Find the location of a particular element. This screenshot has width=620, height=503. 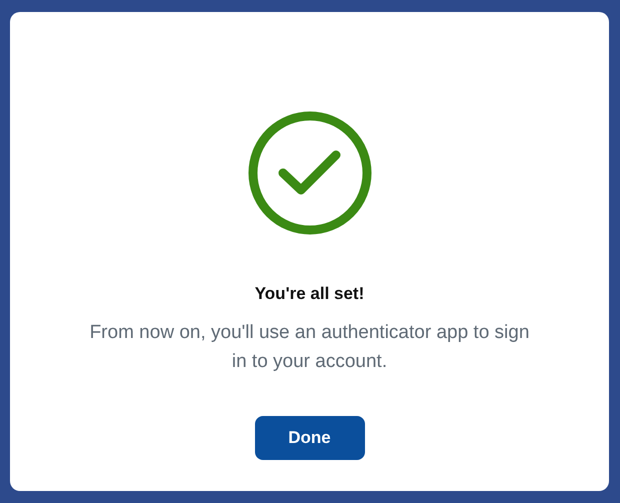

done-button: Done is located at coordinates (309, 438).